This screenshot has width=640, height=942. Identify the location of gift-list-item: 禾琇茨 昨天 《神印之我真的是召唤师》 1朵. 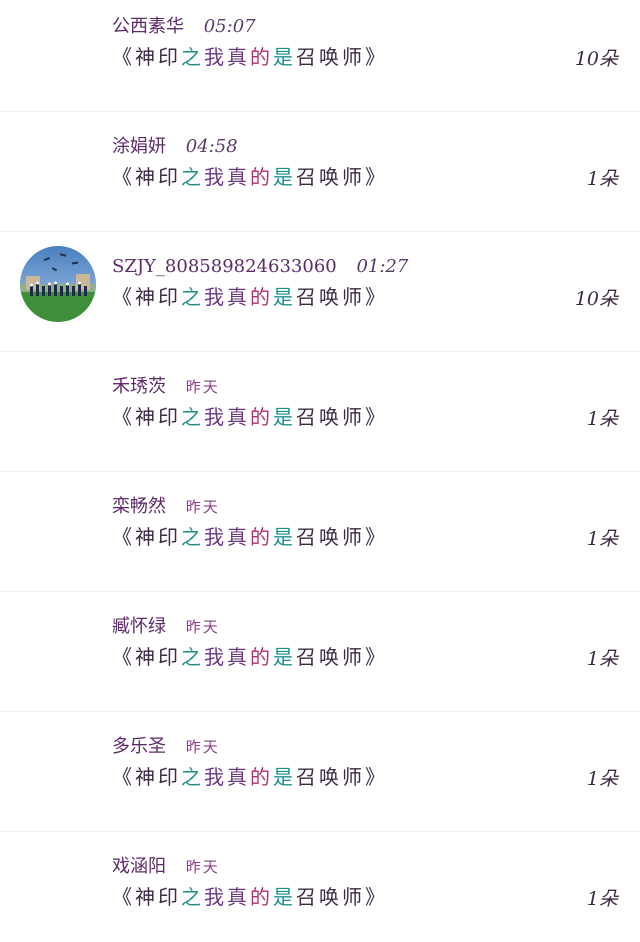
(320, 412).